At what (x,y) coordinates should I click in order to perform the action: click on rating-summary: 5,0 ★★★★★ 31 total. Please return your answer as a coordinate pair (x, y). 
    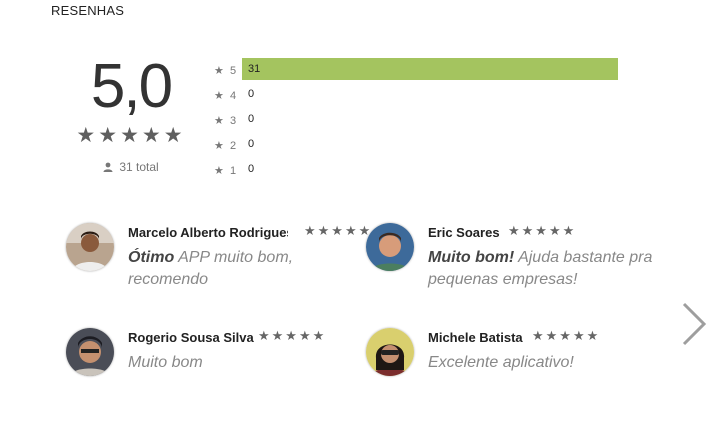
    Looking at the image, I should click on (131, 113).